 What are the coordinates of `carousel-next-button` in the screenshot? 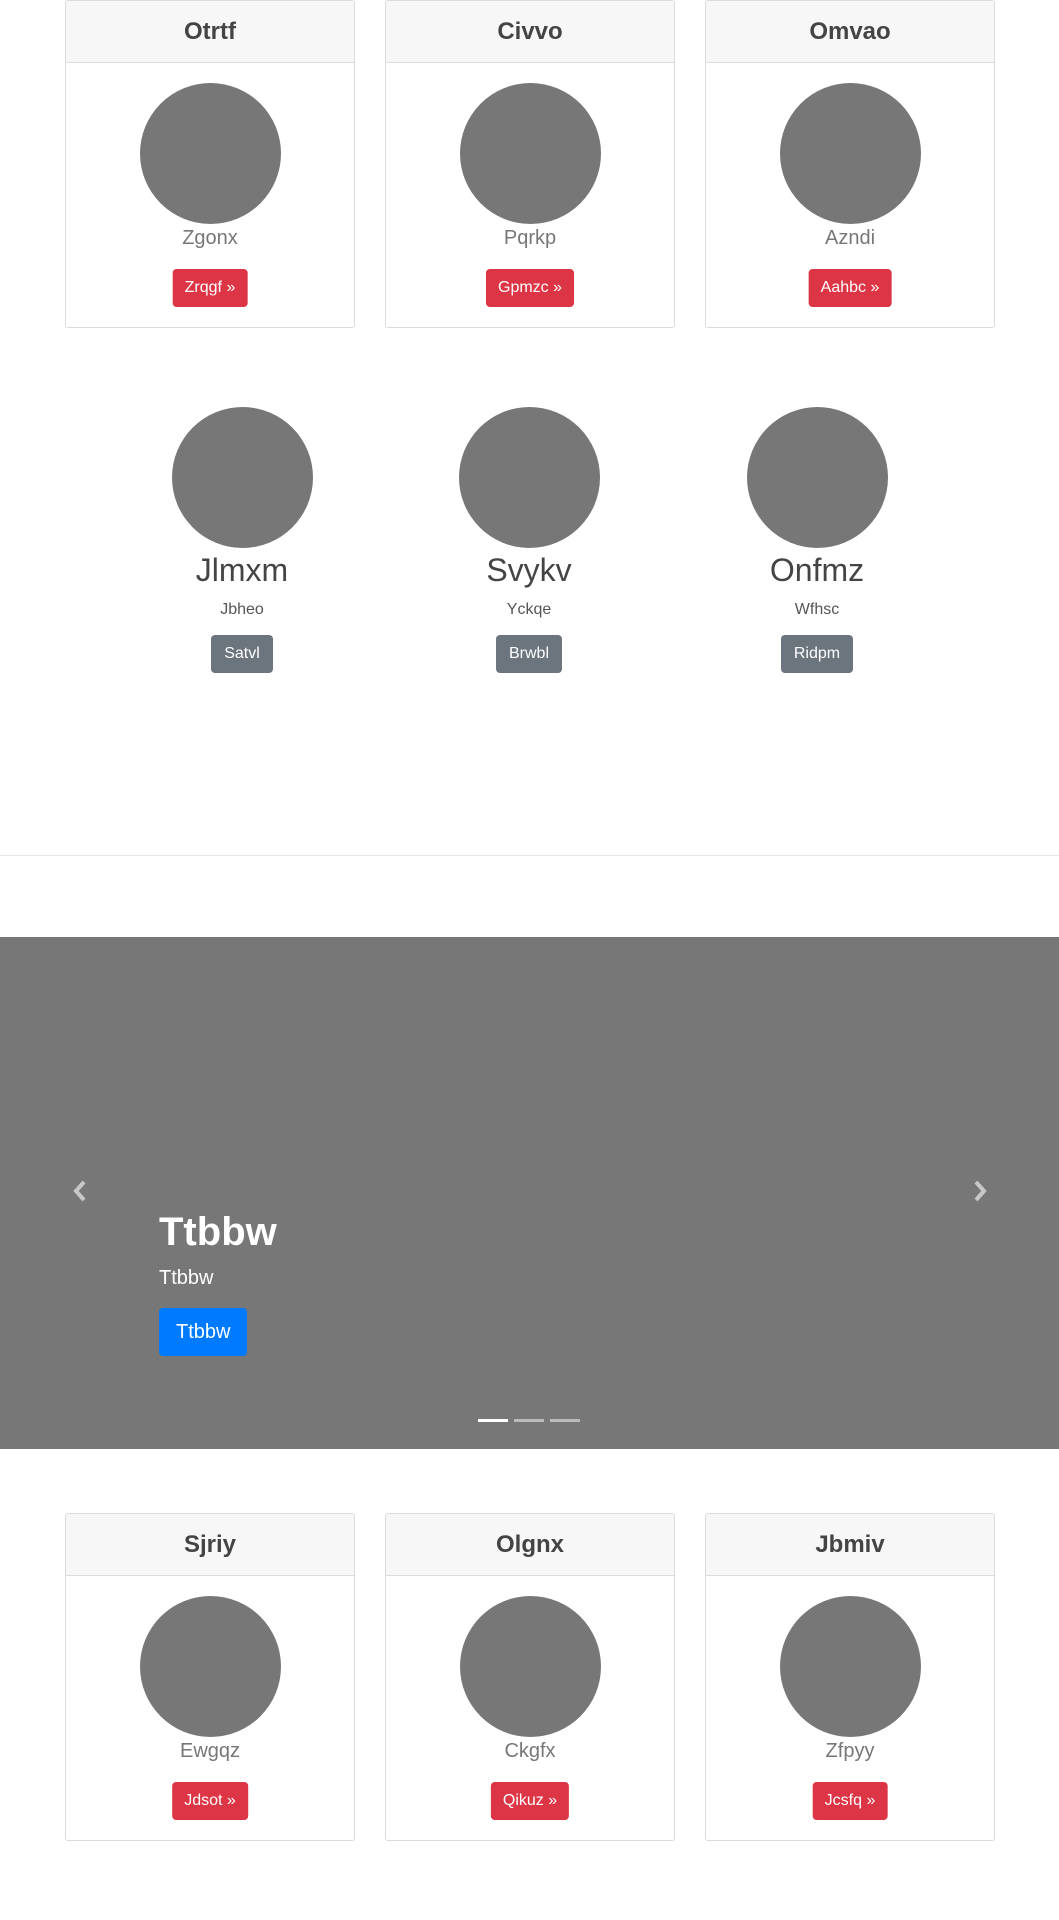 It's located at (980, 1191).